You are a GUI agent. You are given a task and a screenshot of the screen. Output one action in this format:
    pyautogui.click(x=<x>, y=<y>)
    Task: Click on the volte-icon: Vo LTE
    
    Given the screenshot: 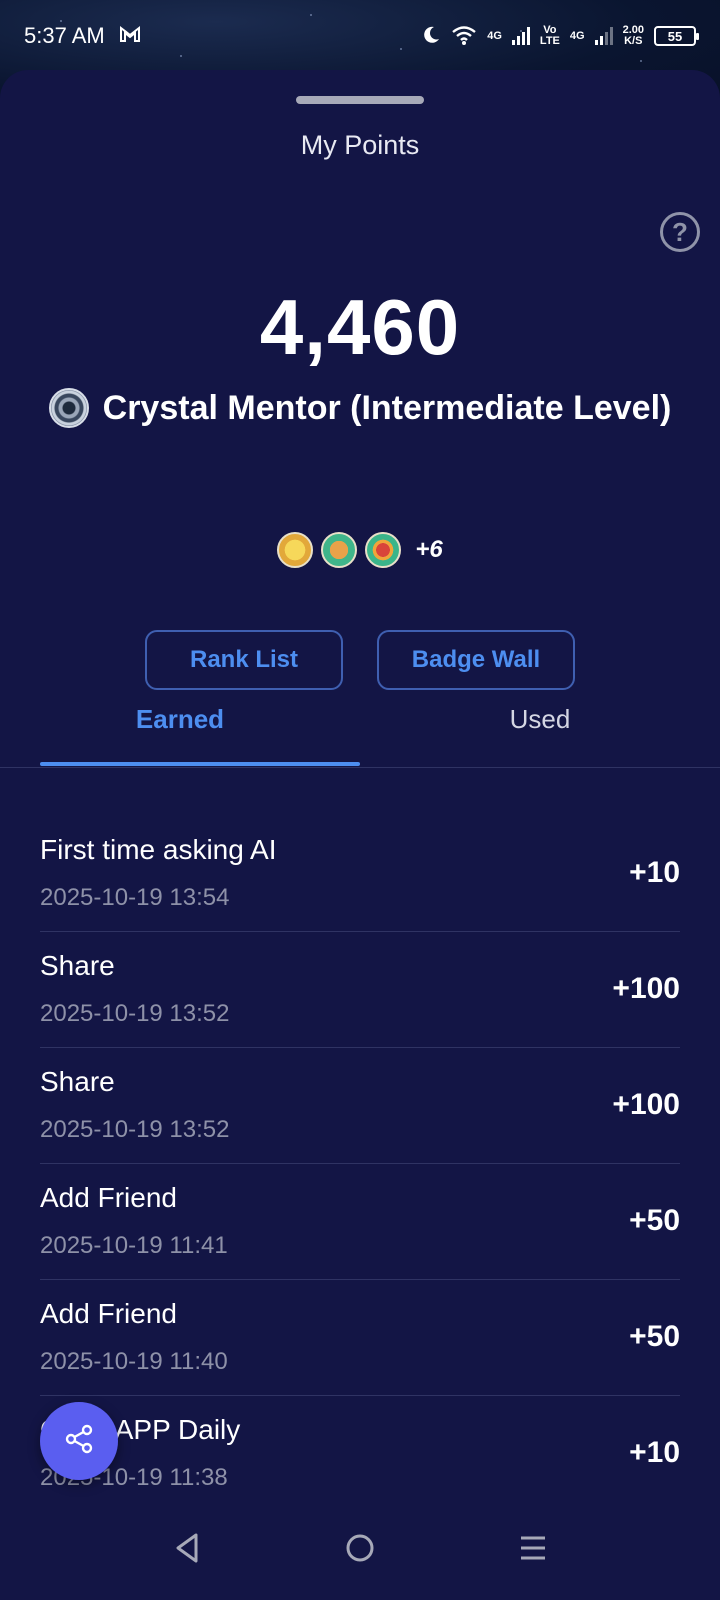 What is the action you would take?
    pyautogui.click(x=550, y=36)
    